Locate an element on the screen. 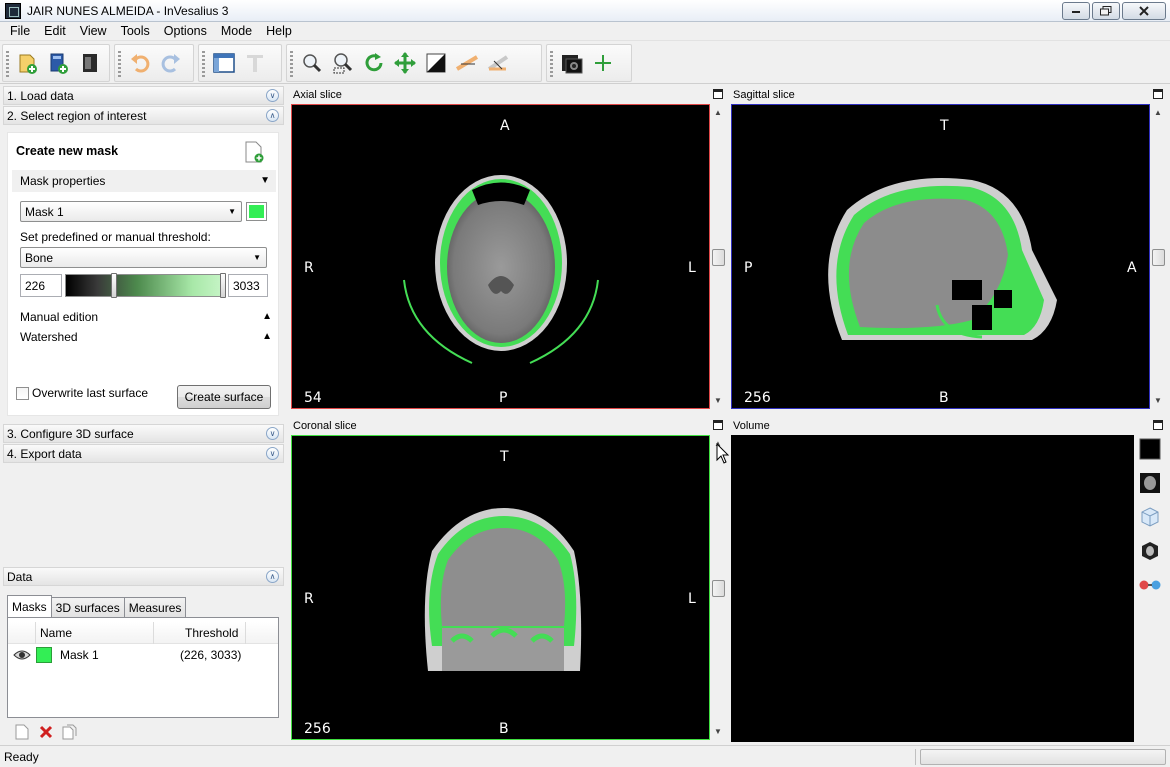 This screenshot has width=1170, height=767. volume-view is located at coordinates (932, 588).